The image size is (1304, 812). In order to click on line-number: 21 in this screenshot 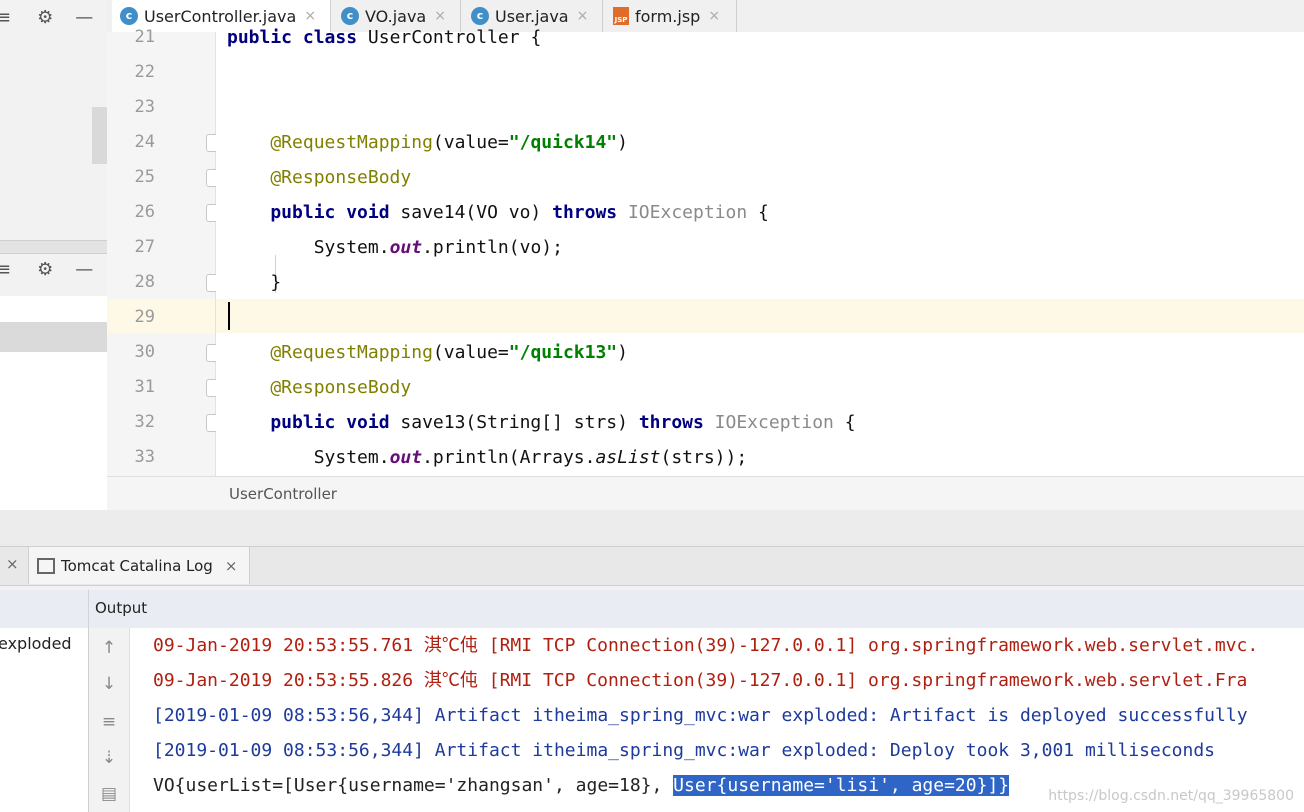, I will do `click(144, 37)`.